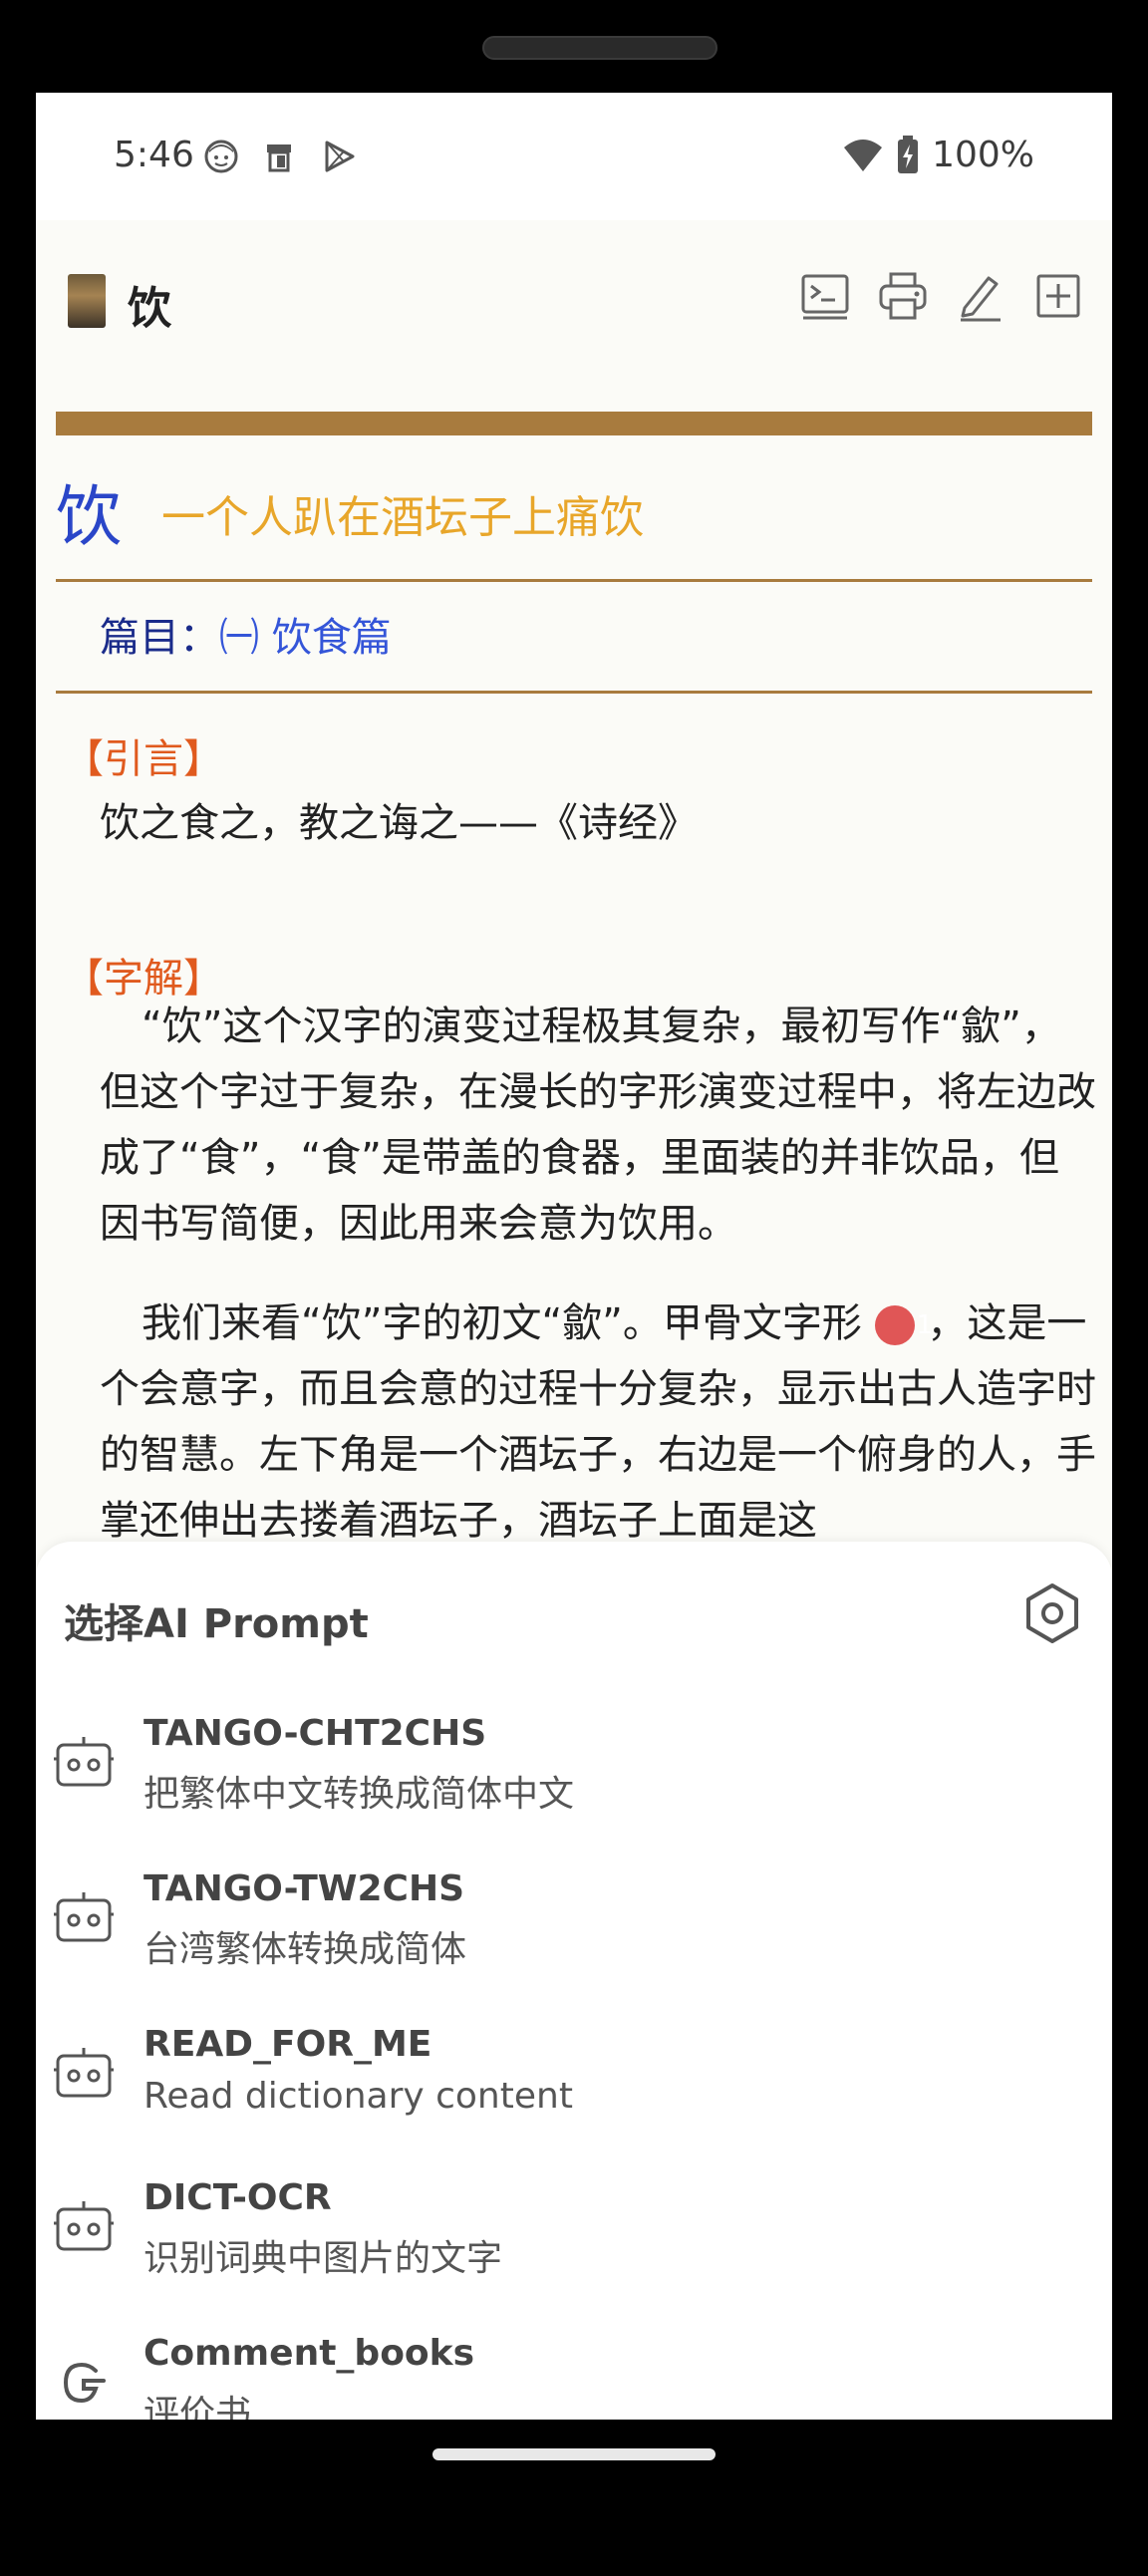  What do you see at coordinates (84, 2383) in the screenshot?
I see `google-icon` at bounding box center [84, 2383].